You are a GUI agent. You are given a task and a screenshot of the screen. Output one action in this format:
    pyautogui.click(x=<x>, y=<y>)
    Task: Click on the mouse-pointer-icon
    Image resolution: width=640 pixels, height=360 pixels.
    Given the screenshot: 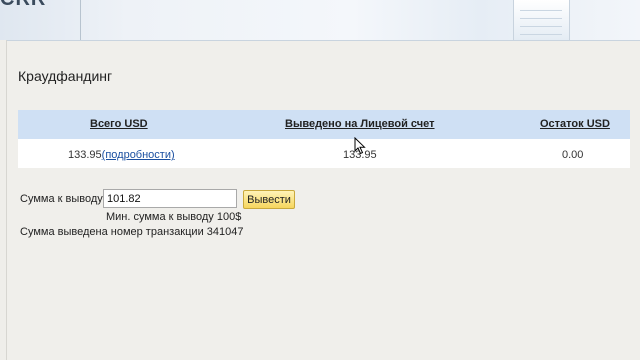 What is the action you would take?
    pyautogui.click(x=360, y=146)
    